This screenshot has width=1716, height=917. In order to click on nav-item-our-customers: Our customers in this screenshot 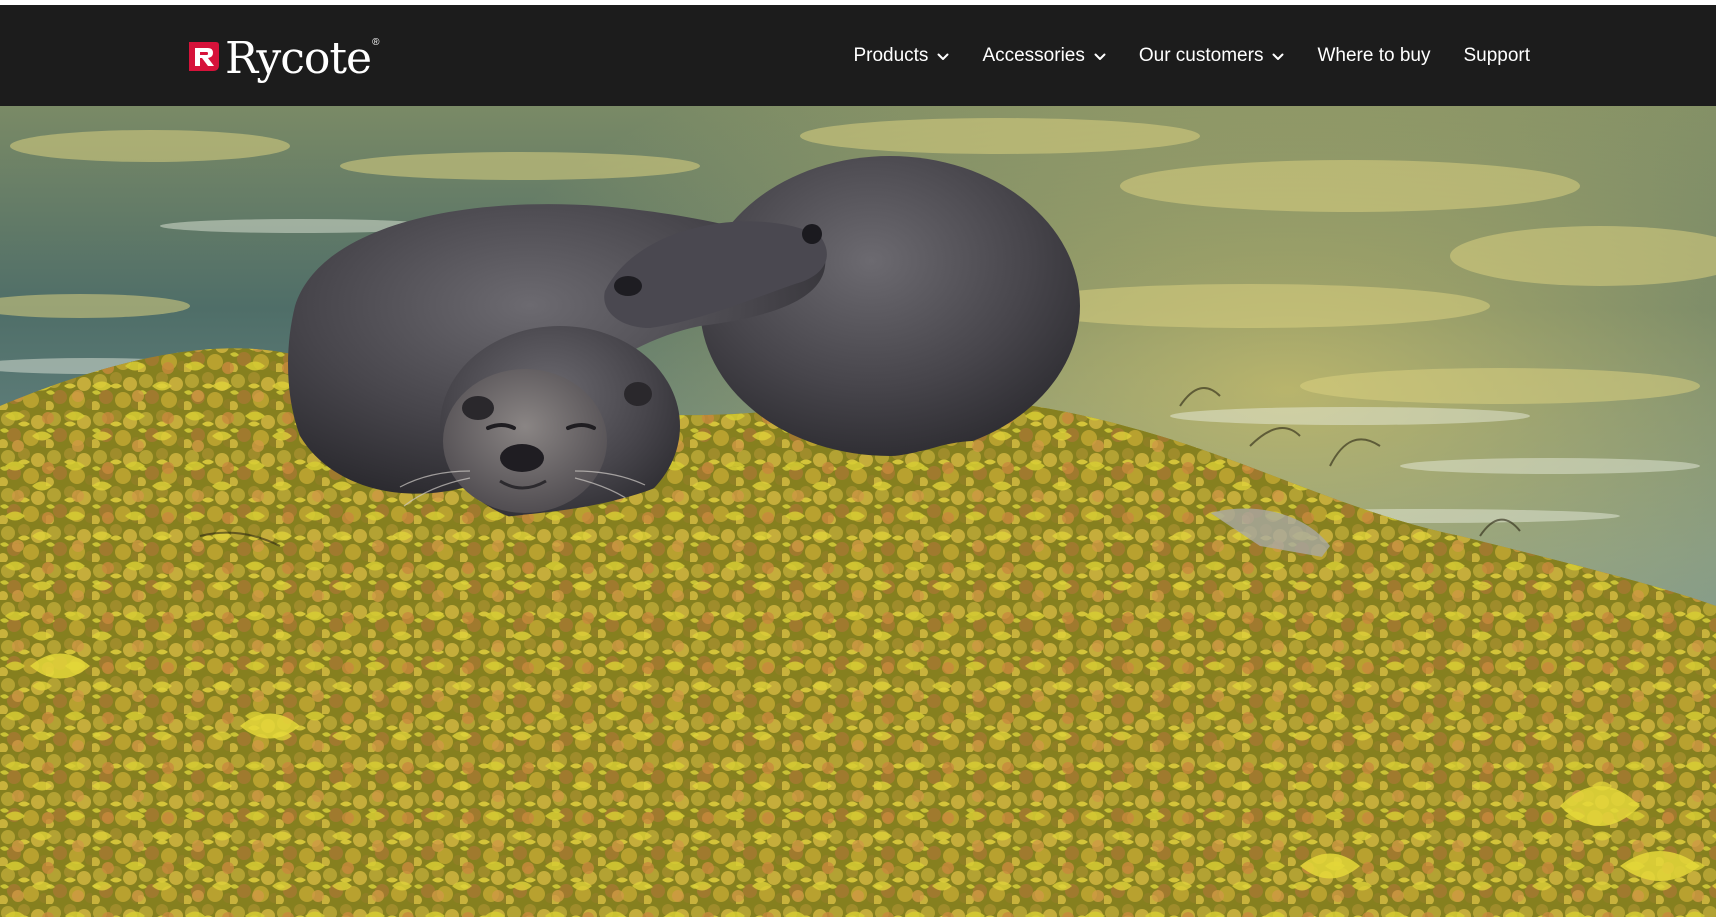, I will do `click(1212, 56)`.